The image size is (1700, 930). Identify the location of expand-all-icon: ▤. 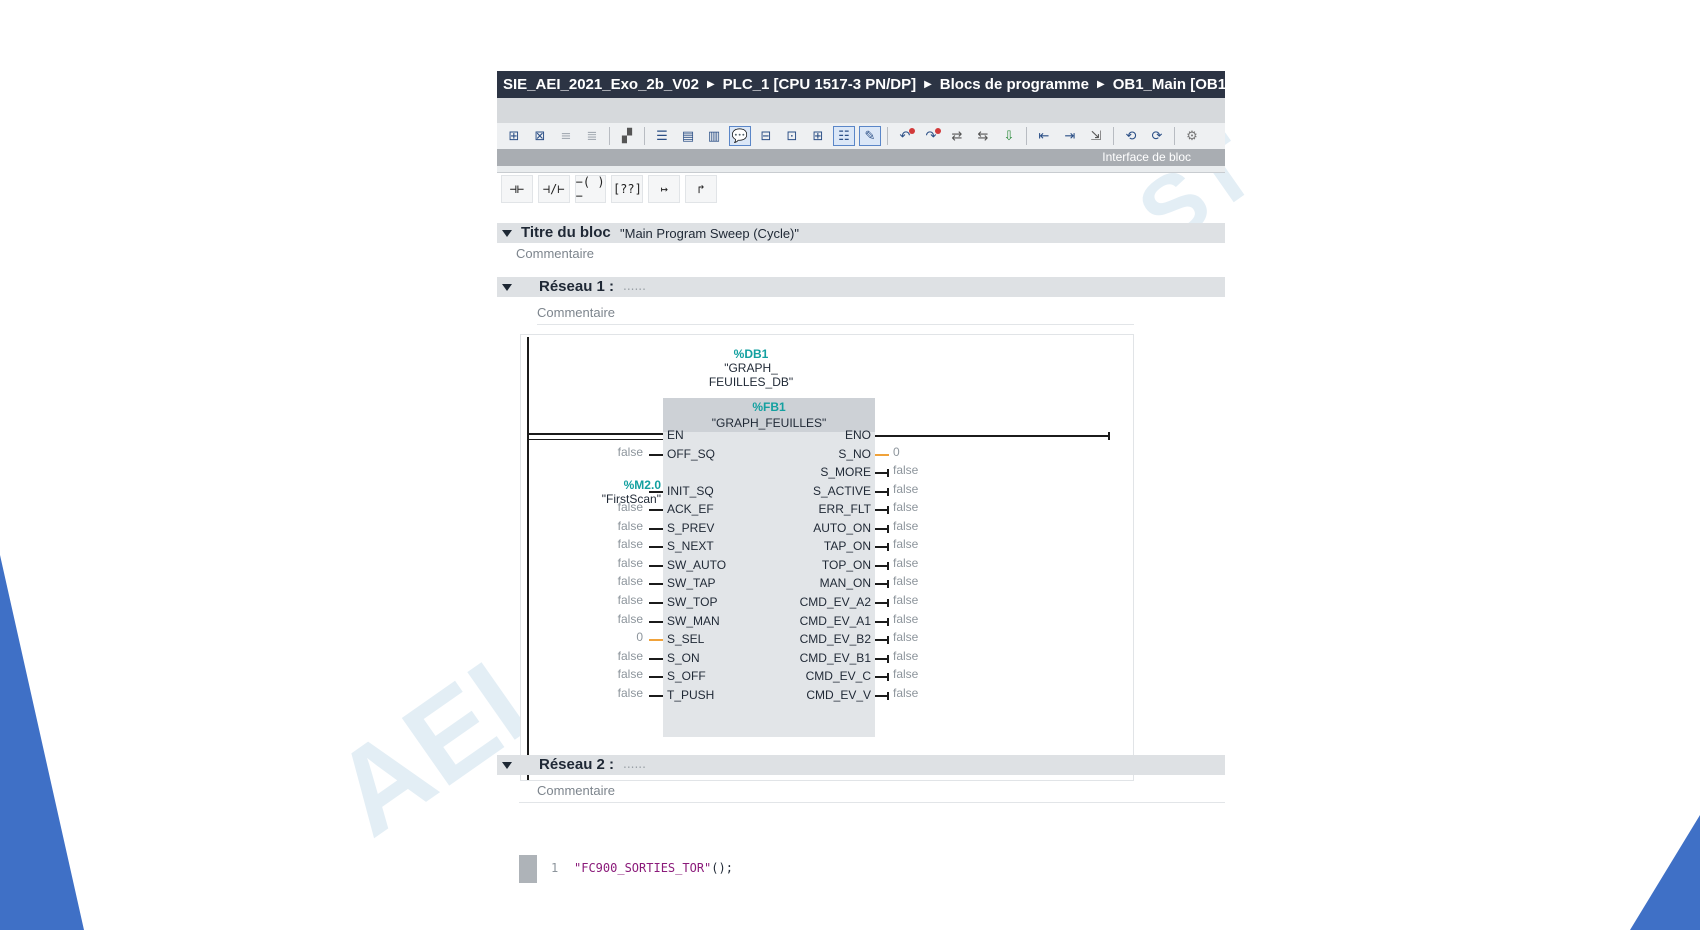
(688, 136).